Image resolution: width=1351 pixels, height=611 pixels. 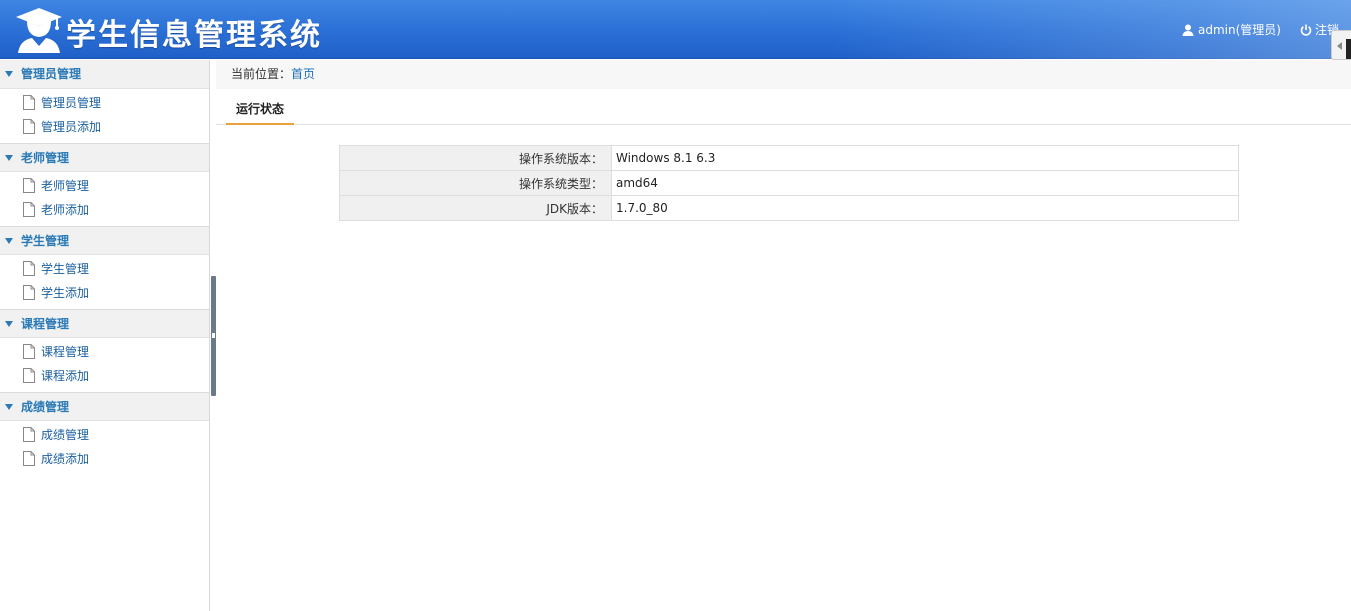 I want to click on menu-group-student: 学生管理, so click(x=104, y=240).